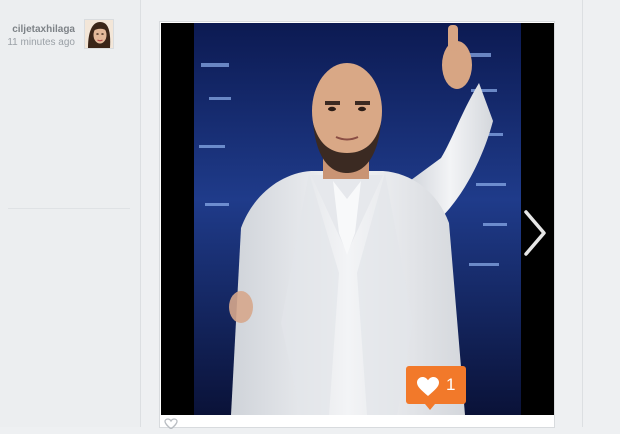 The height and width of the screenshot is (434, 620). Describe the element at coordinates (69, 208) in the screenshot. I see `sidebar-divider` at that location.